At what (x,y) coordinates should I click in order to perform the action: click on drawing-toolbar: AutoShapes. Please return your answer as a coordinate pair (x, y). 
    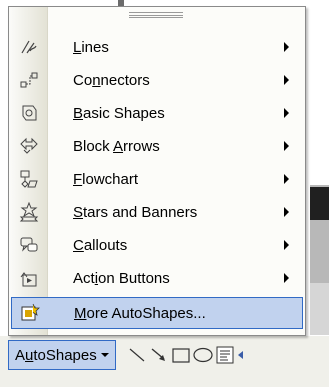
    Looking at the image, I should click on (168, 355).